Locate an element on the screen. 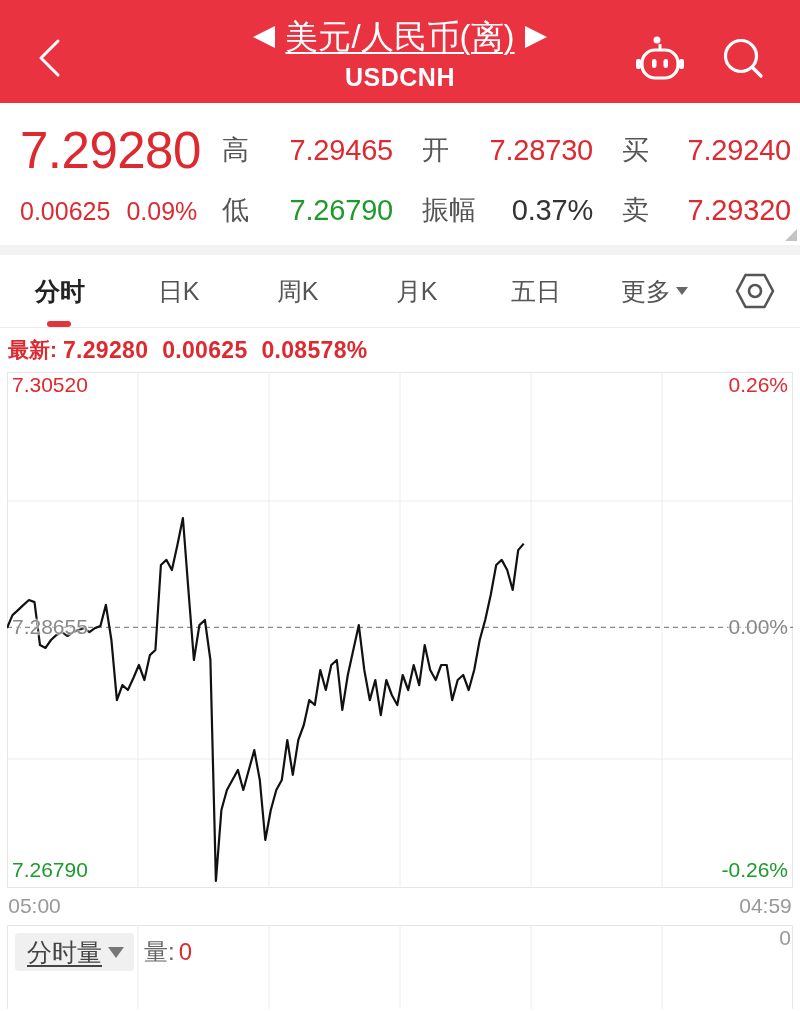  volume-axis-label: 0 is located at coordinates (785, 938).